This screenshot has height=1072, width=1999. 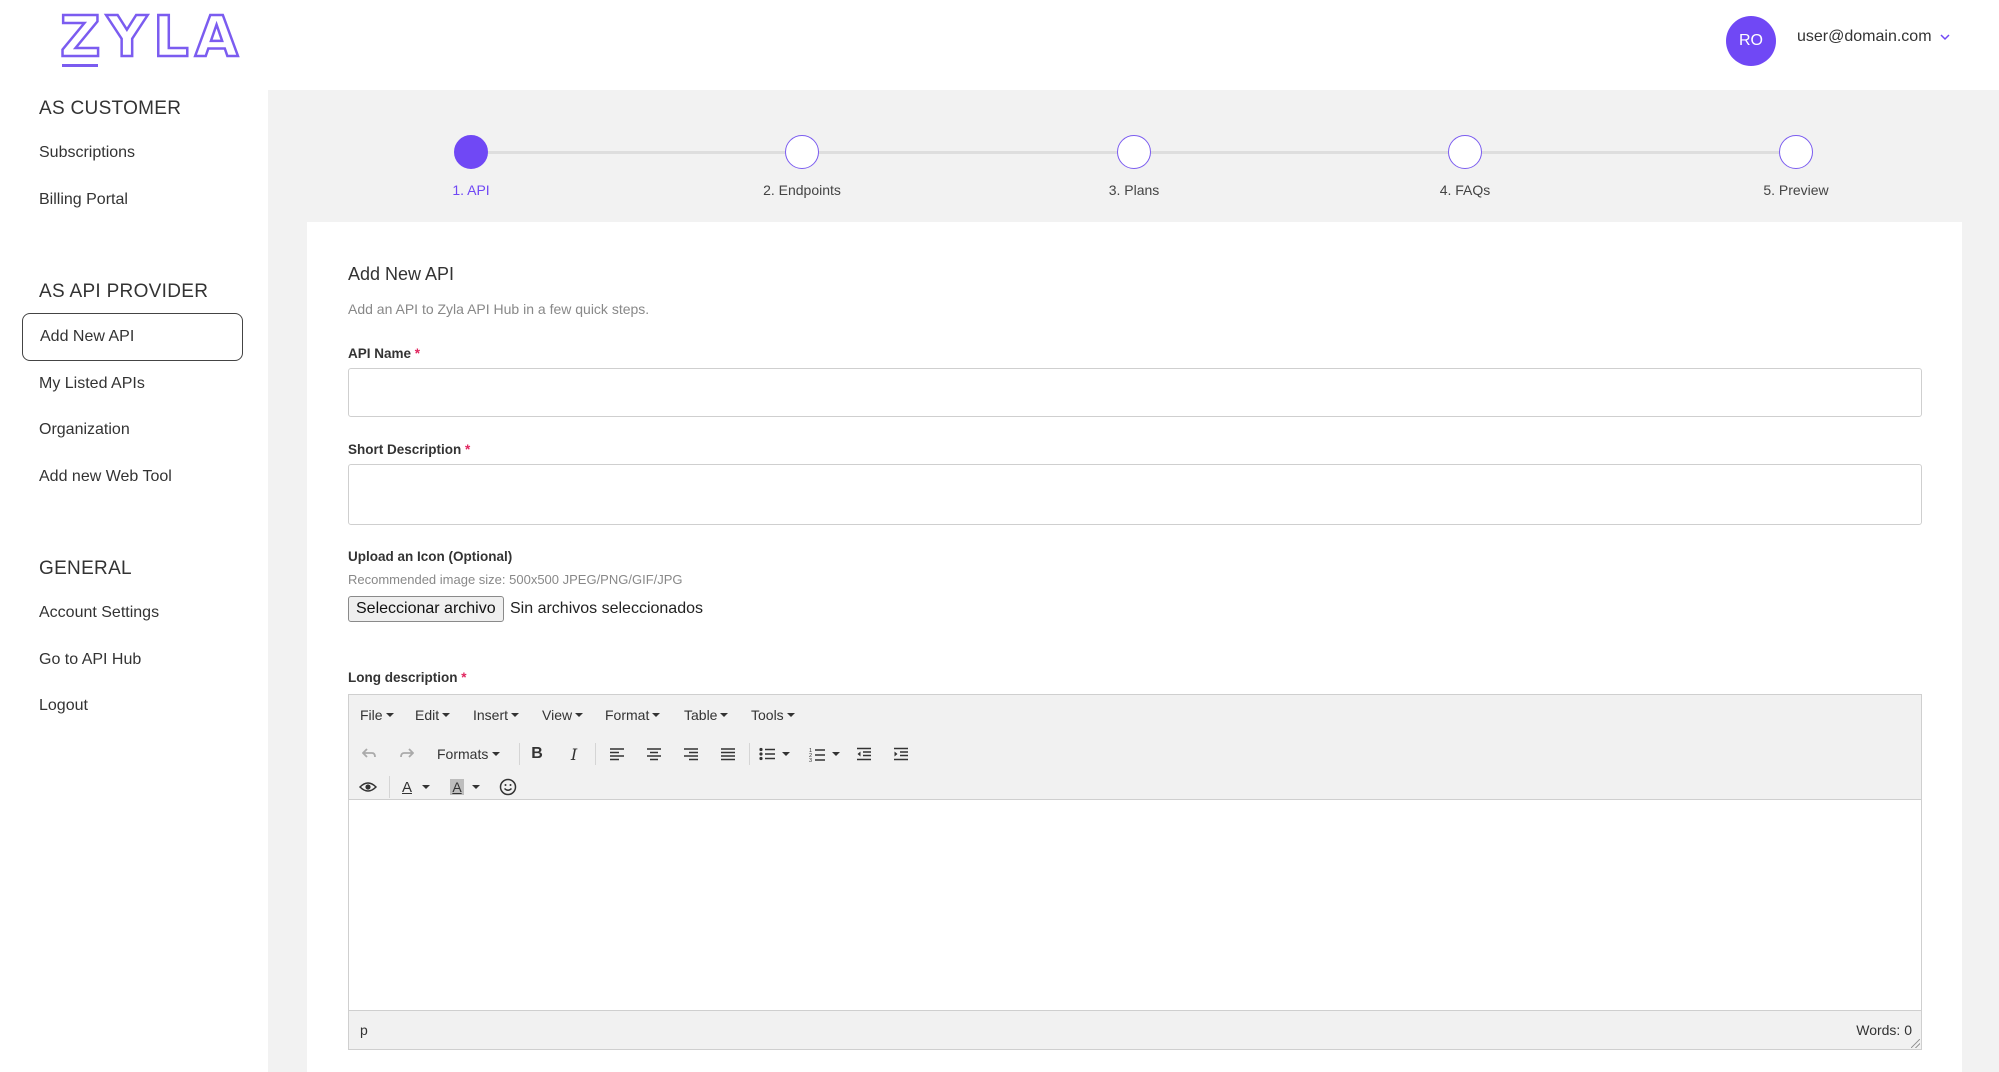 What do you see at coordinates (369, 754) in the screenshot?
I see `undo-icon` at bounding box center [369, 754].